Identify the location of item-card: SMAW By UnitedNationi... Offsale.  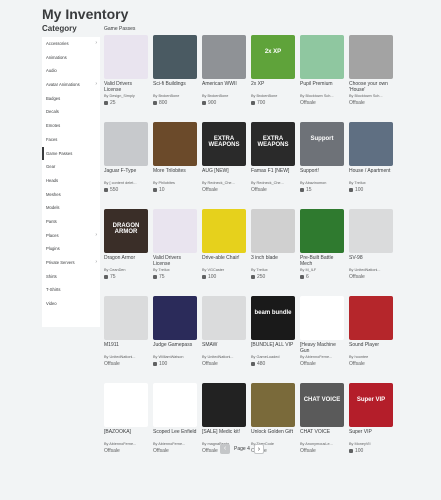
(224, 331).